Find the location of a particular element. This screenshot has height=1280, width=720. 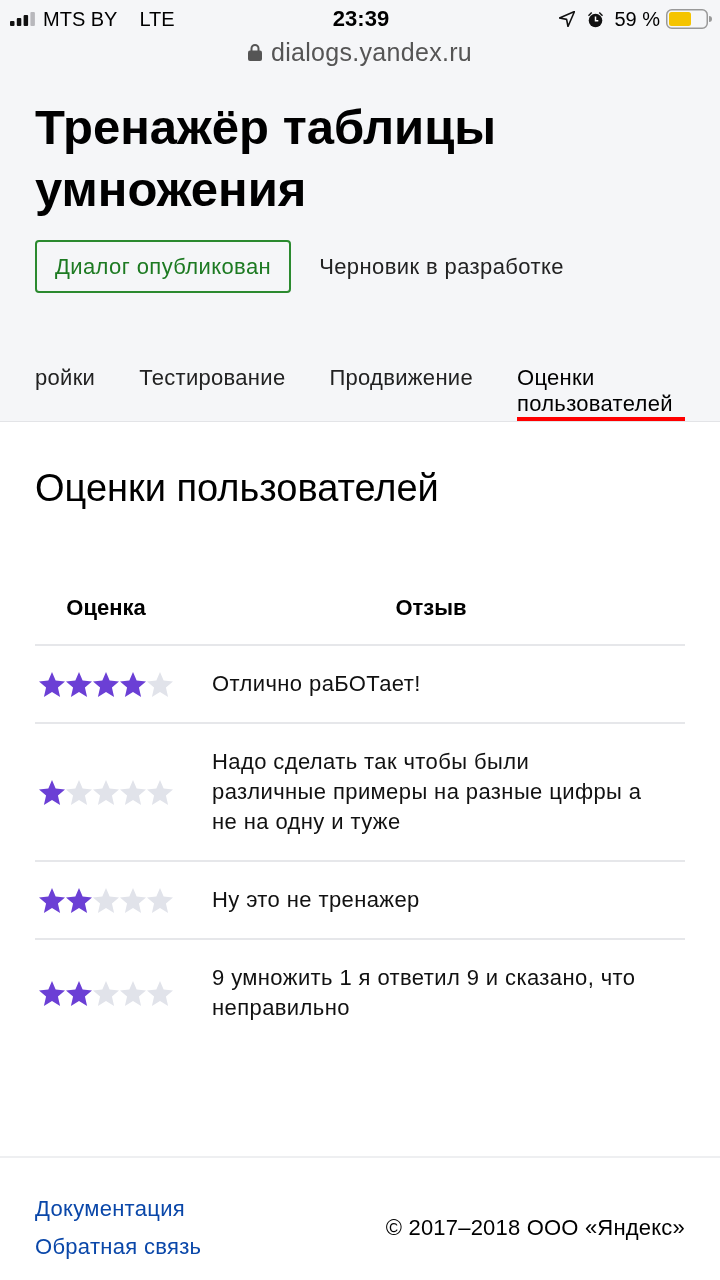

battery-percent: 59 % is located at coordinates (637, 19).